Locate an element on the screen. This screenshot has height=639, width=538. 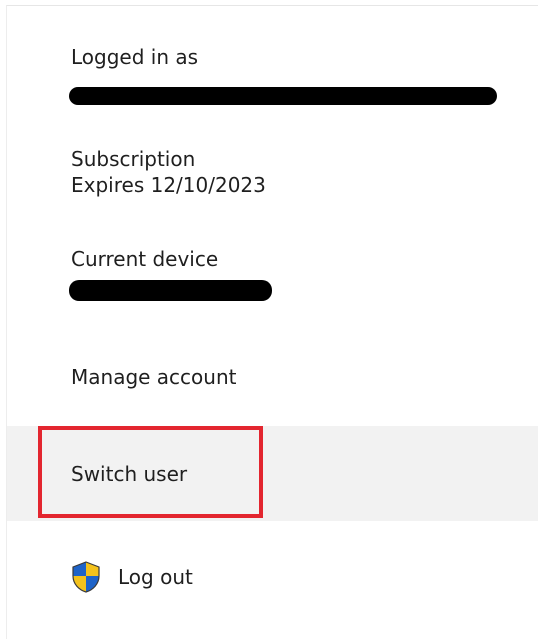
subscription-section: Subscription Expires 12/10/2023 is located at coordinates (168, 172).